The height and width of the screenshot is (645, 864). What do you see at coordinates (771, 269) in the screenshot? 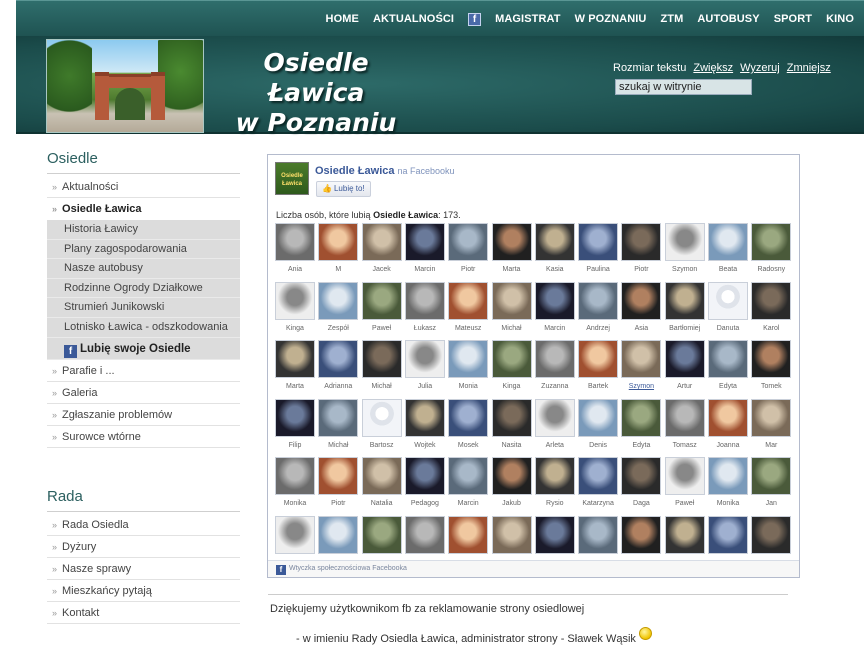
I see `fan-name: Radosny` at bounding box center [771, 269].